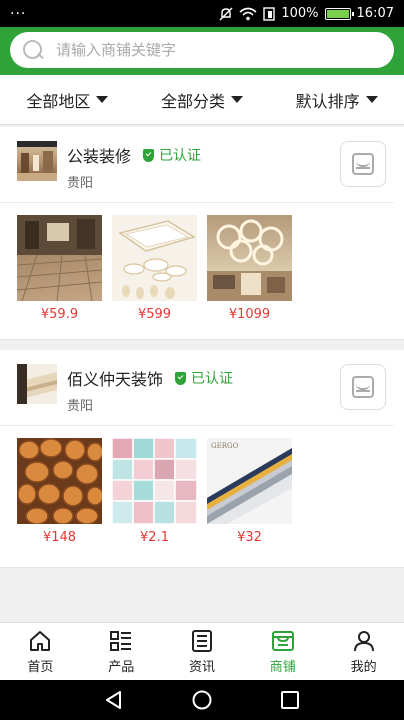 This screenshot has height=720, width=404. I want to click on grid-list-icon, so click(121, 640).